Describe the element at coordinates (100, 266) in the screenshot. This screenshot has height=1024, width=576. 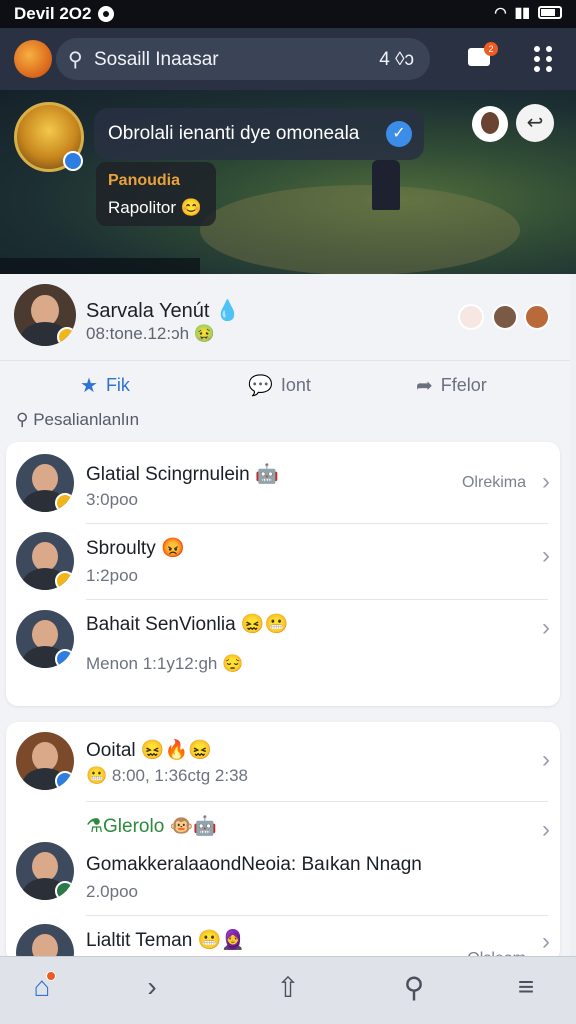
I see `banner-hud` at that location.